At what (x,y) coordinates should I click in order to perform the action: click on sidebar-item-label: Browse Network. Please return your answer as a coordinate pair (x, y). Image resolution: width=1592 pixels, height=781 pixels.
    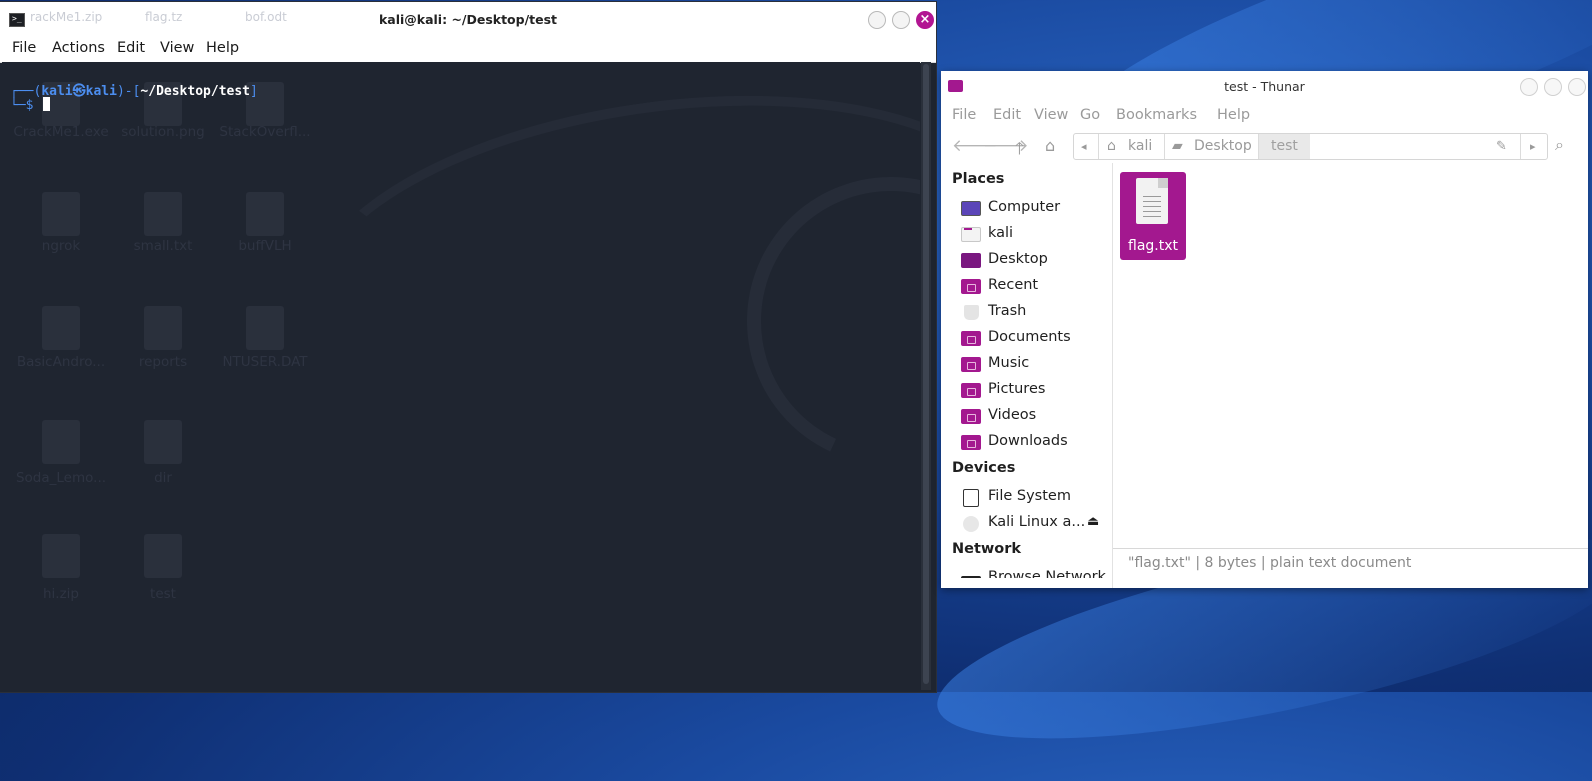
    Looking at the image, I should click on (1047, 573).